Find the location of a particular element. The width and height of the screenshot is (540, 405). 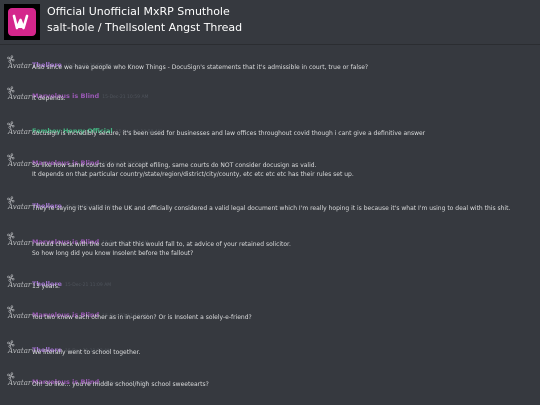

w-logo-icon is located at coordinates (22, 22).